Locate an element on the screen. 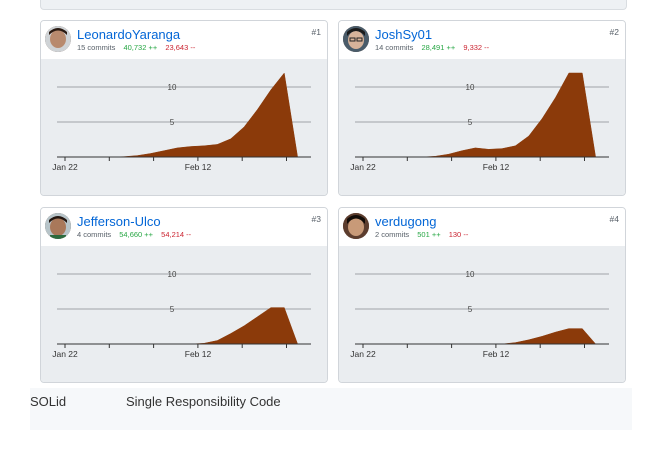 The height and width of the screenshot is (465, 669). rank-label: #3 is located at coordinates (316, 219).